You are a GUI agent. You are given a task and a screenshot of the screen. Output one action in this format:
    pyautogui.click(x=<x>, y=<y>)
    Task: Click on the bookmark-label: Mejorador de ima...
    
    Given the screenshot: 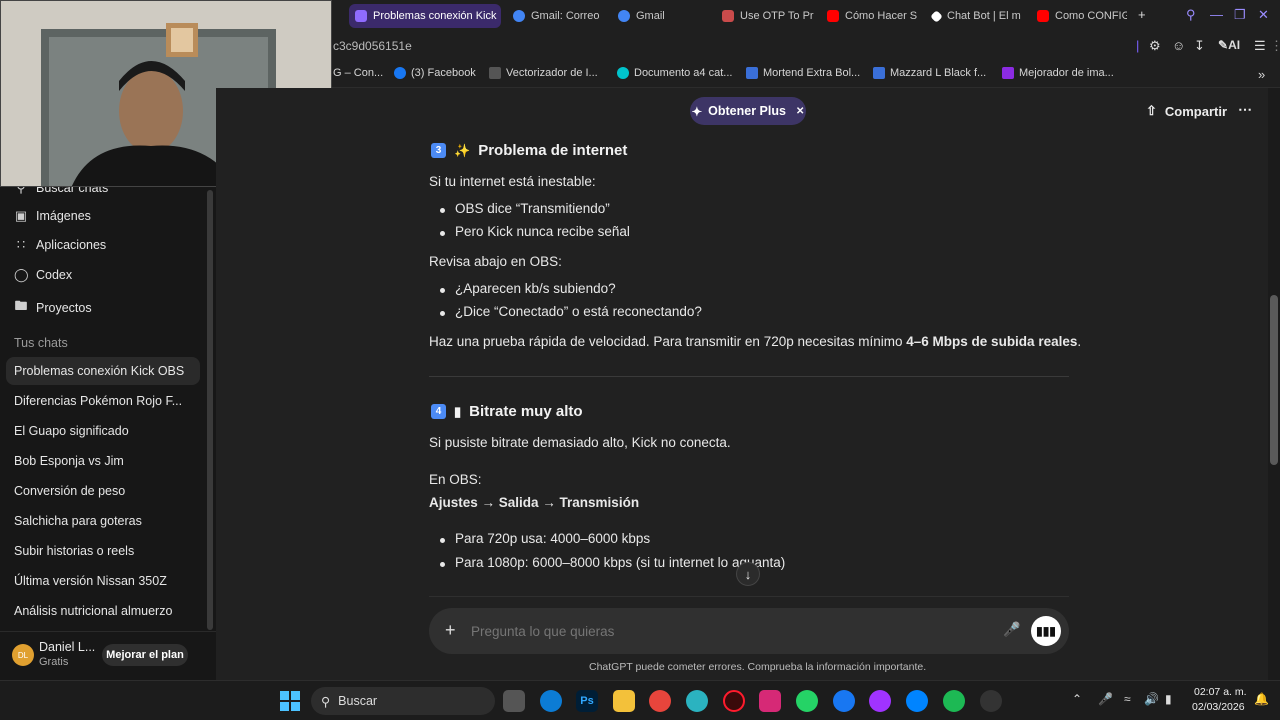 What is the action you would take?
    pyautogui.click(x=1066, y=73)
    